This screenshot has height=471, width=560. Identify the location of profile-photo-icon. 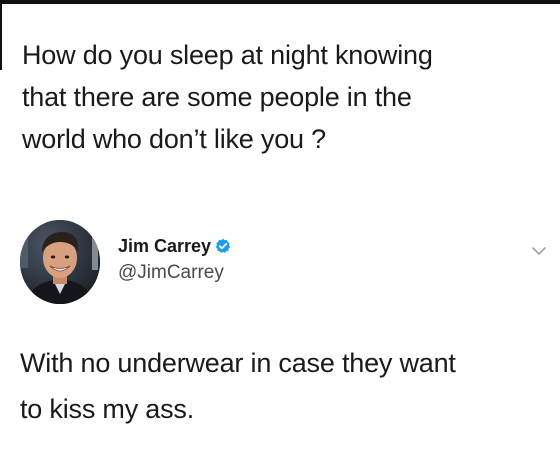
(60, 262).